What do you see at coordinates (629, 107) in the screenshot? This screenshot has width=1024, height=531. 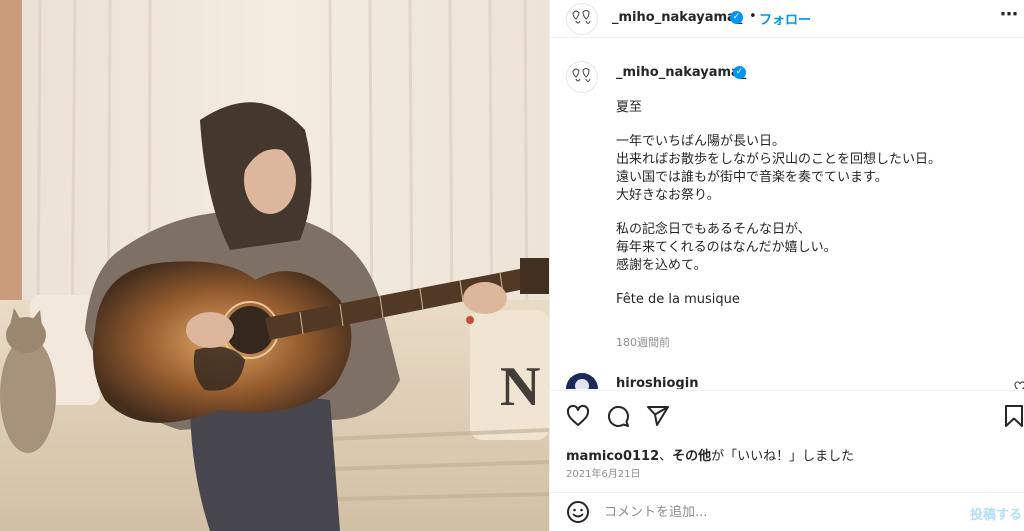 I see `caption-line: 夏至` at bounding box center [629, 107].